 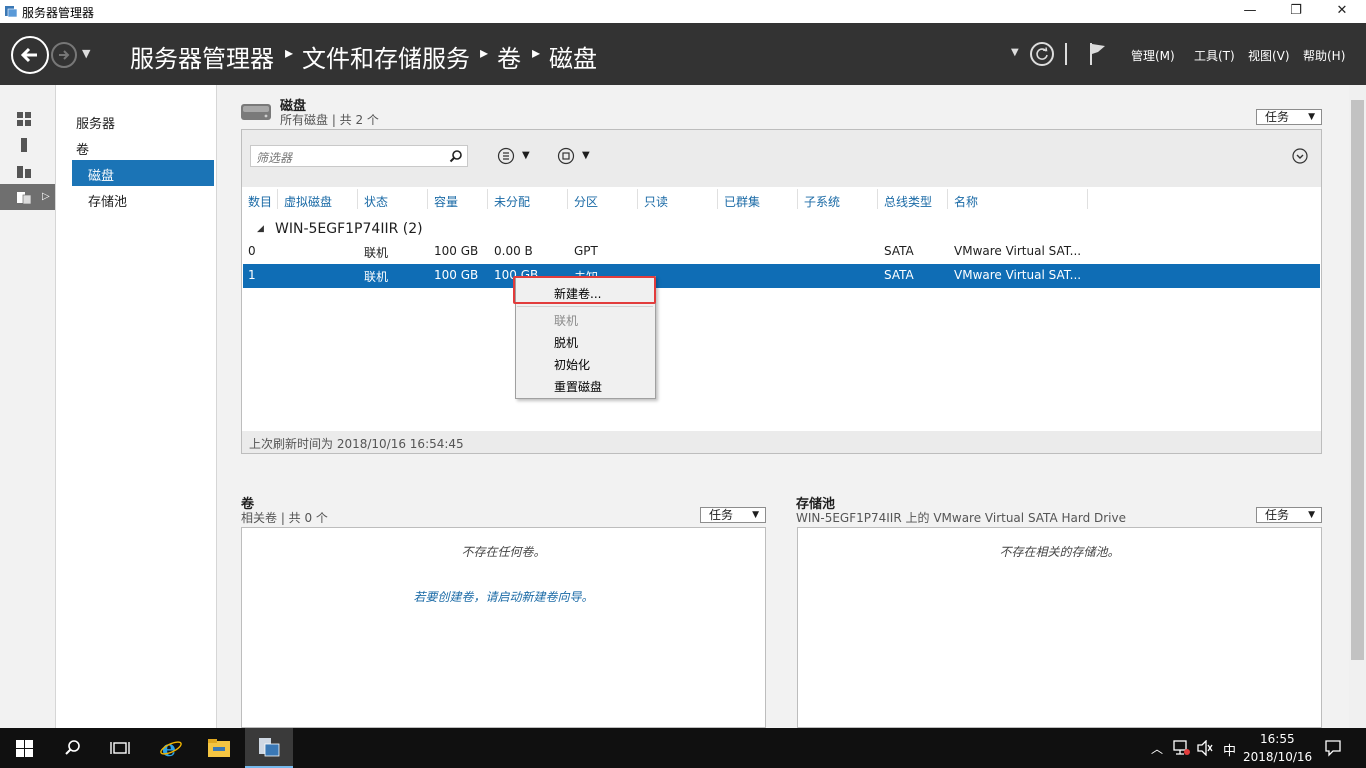 I want to click on list-view-dropdown-icon: ▼, so click(x=526, y=155).